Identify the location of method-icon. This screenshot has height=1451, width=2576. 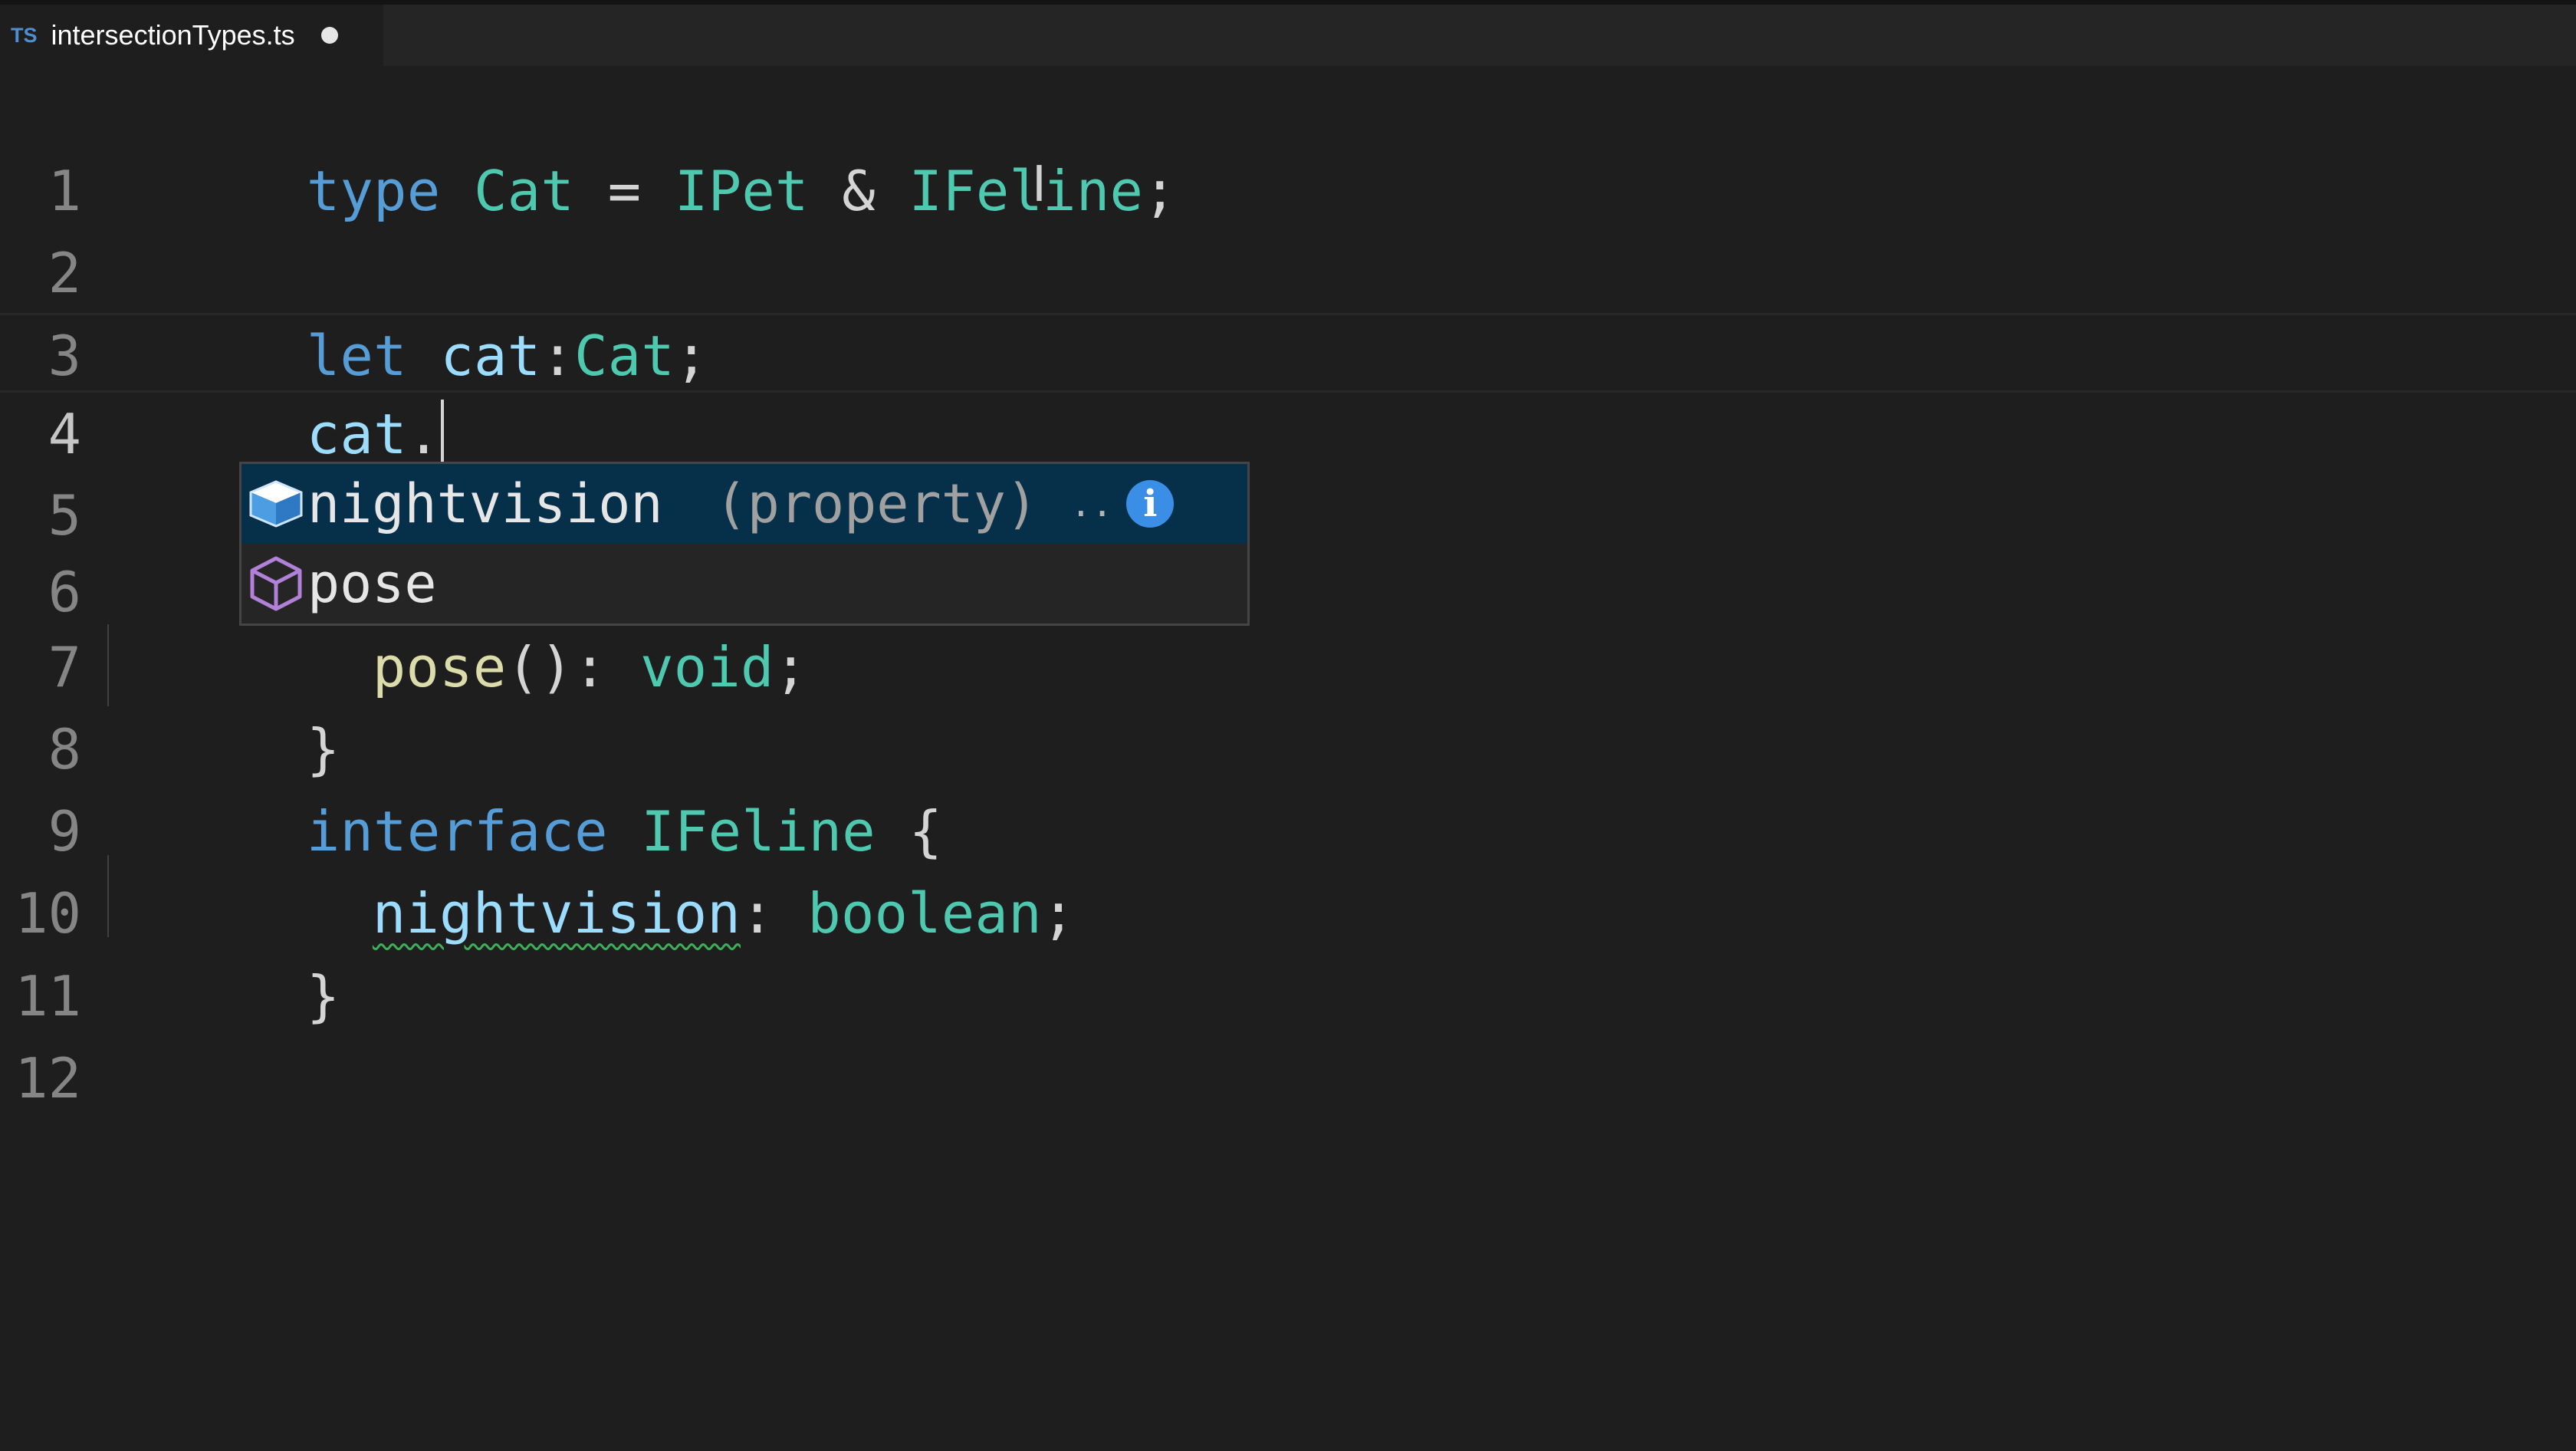
(276, 584).